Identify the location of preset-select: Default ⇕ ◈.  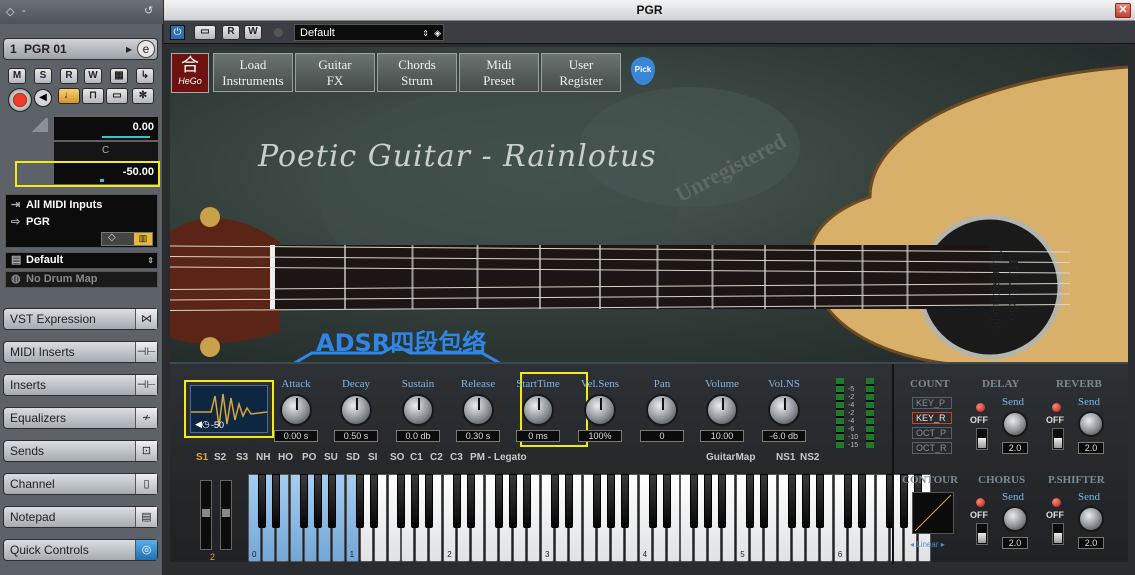
(369, 32).